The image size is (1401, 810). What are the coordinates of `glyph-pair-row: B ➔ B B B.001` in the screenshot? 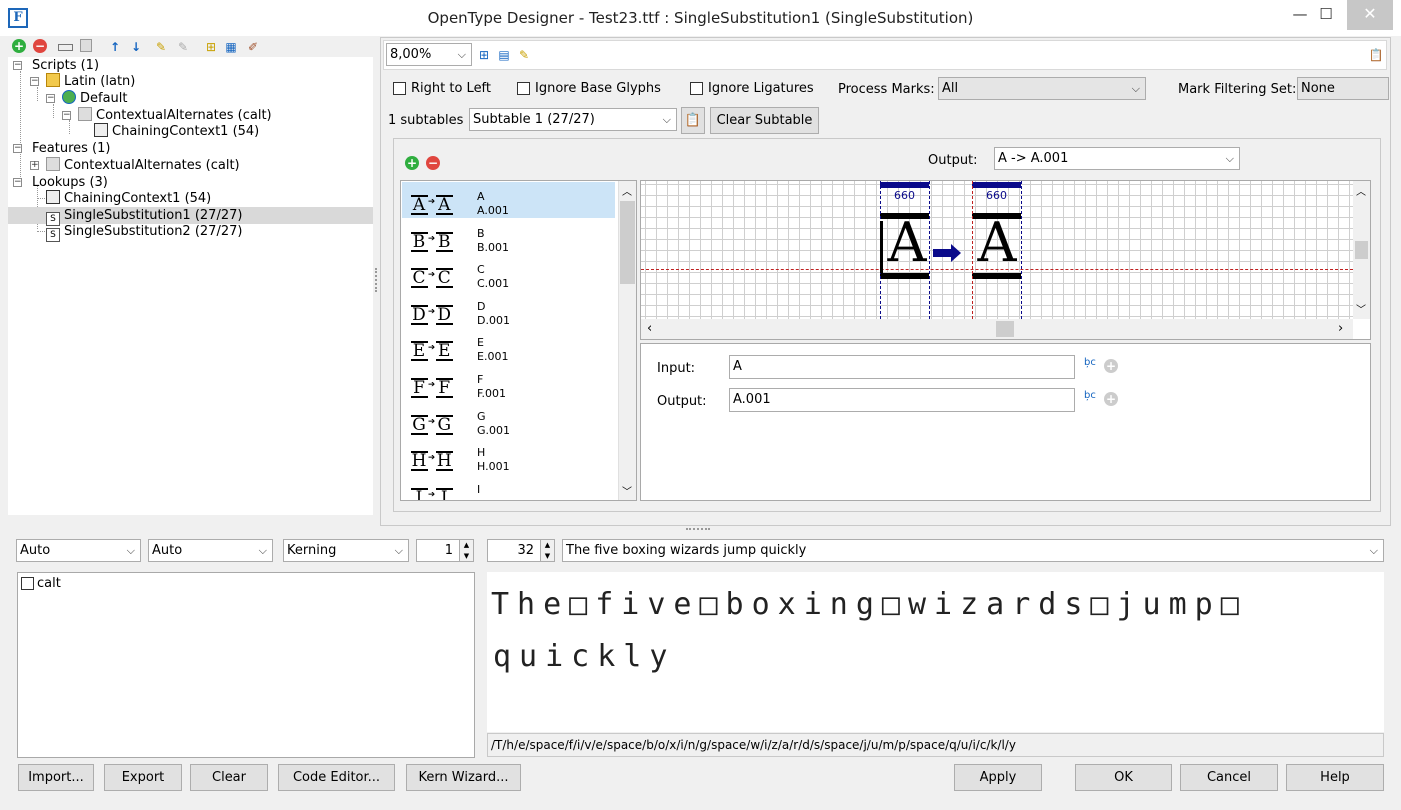 It's located at (508, 237).